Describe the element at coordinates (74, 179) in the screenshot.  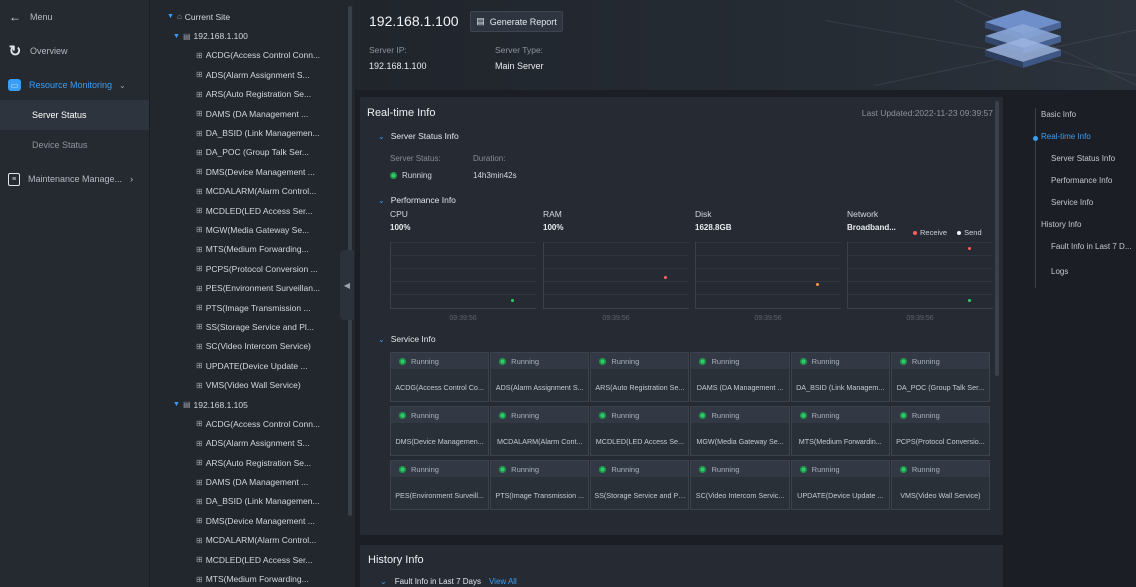
I see `nav-item-maintenance: ≡ Maintenance Manage... ›` at that location.